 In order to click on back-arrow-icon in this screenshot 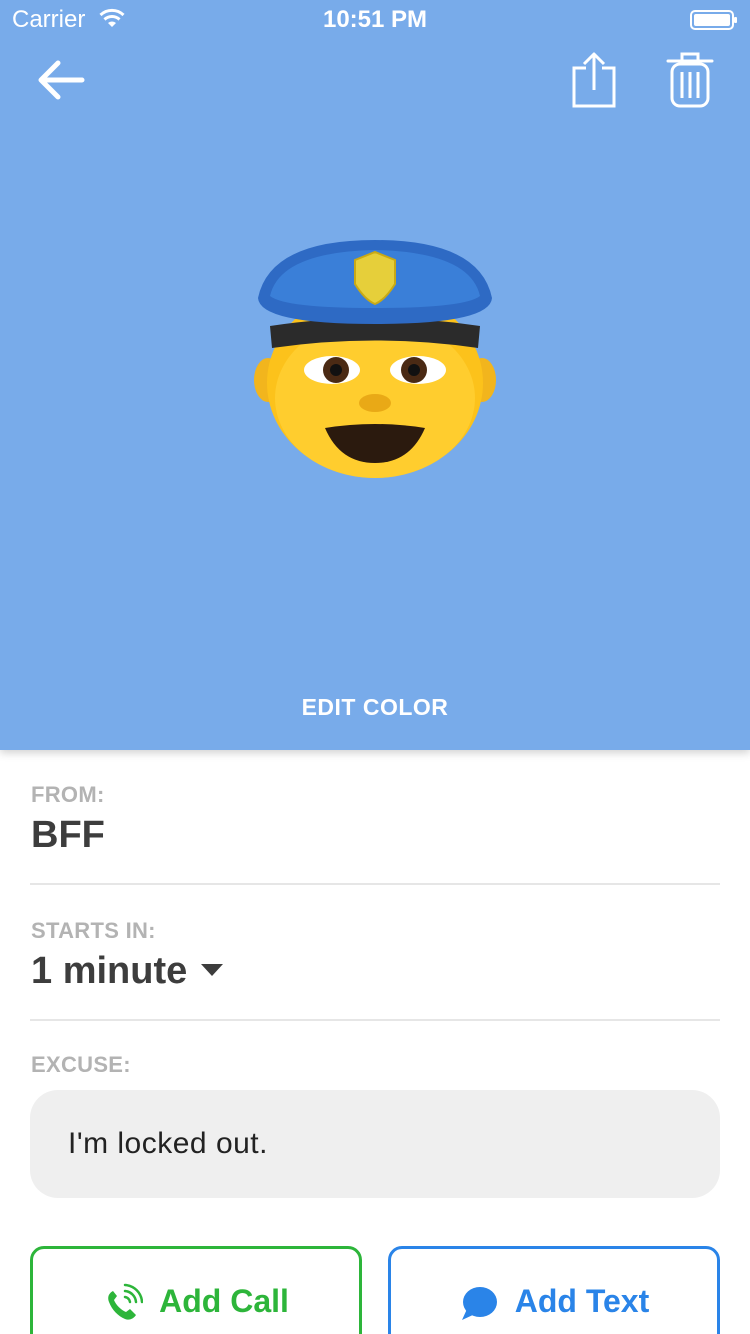, I will do `click(61, 80)`.